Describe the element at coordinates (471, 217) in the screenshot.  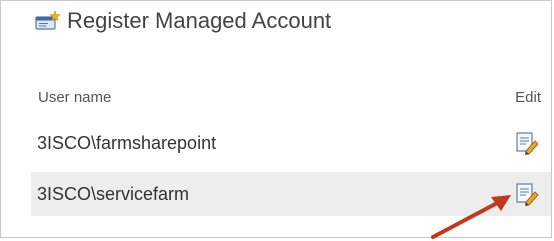
I see `annotation-arrow` at that location.